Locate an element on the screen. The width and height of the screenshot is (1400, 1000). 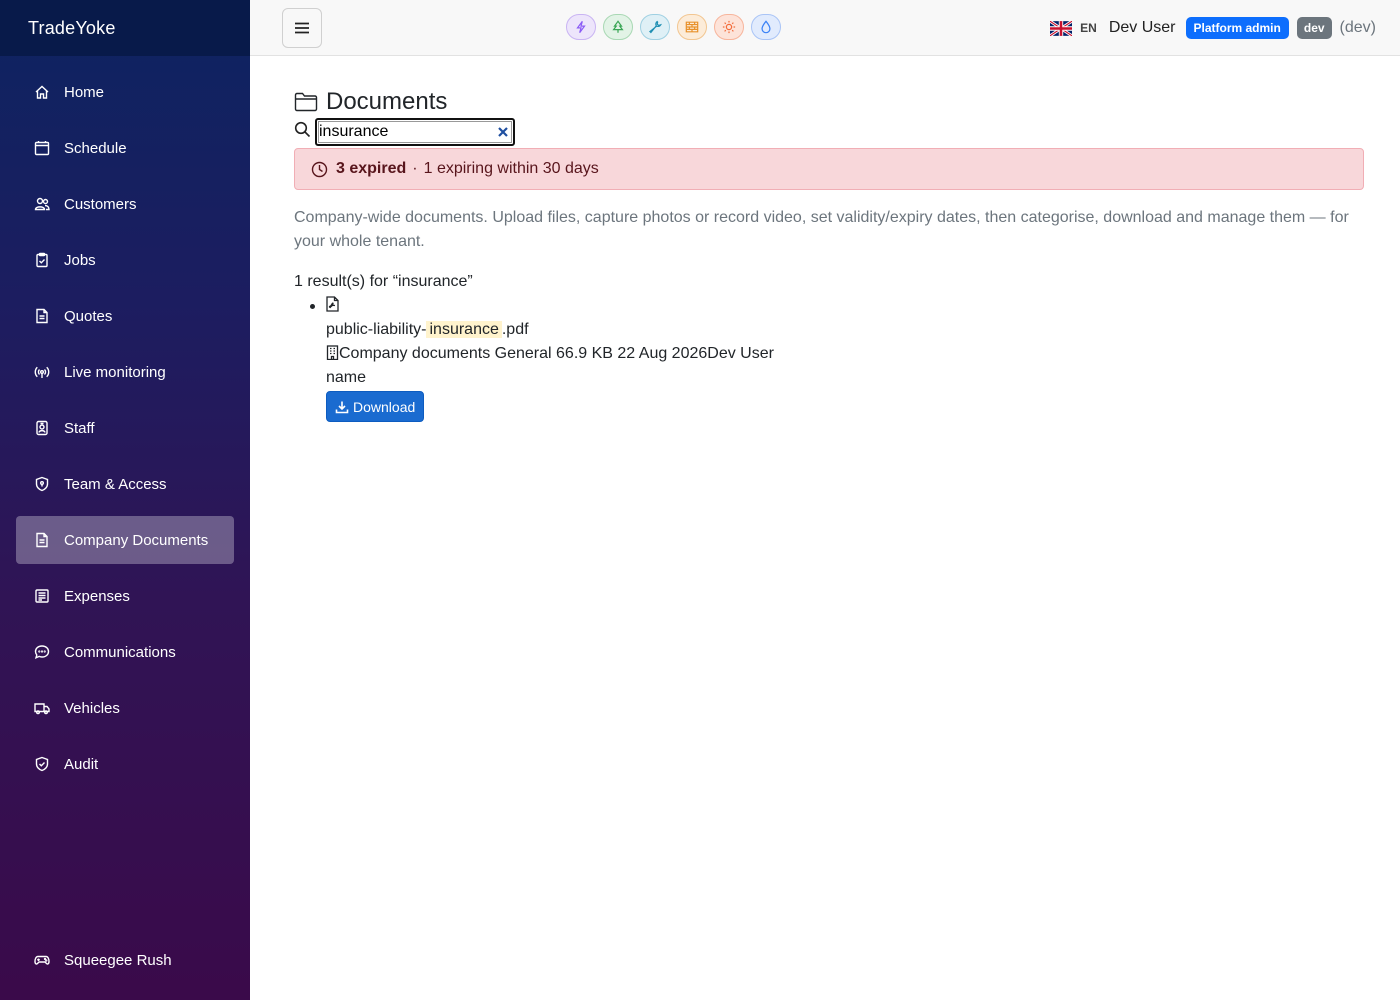
trade-cleaning-button is located at coordinates (766, 27).